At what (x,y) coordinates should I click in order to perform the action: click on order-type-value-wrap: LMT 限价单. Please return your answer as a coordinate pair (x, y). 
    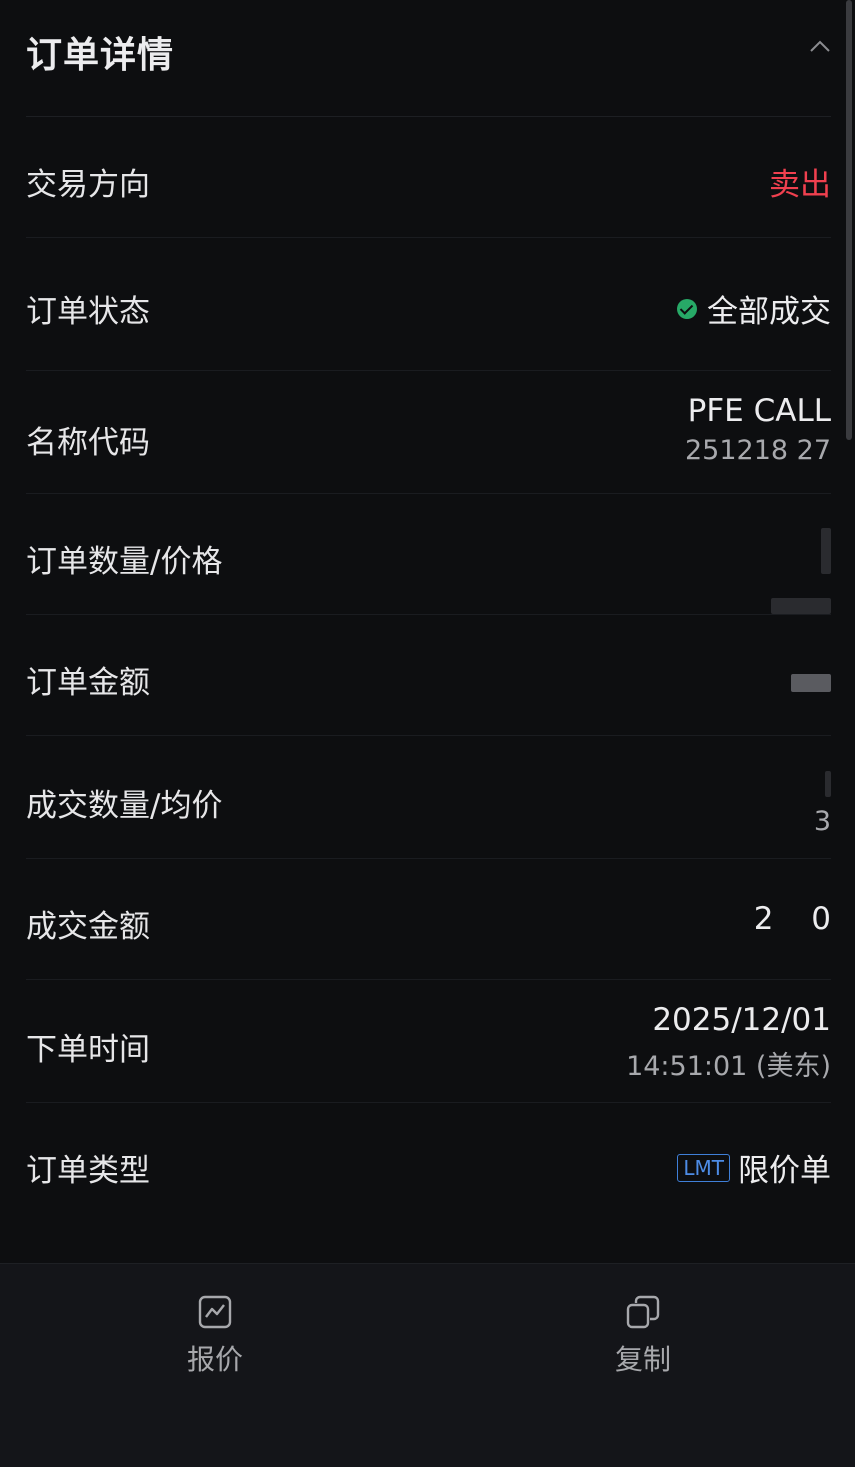
    Looking at the image, I should click on (754, 1167).